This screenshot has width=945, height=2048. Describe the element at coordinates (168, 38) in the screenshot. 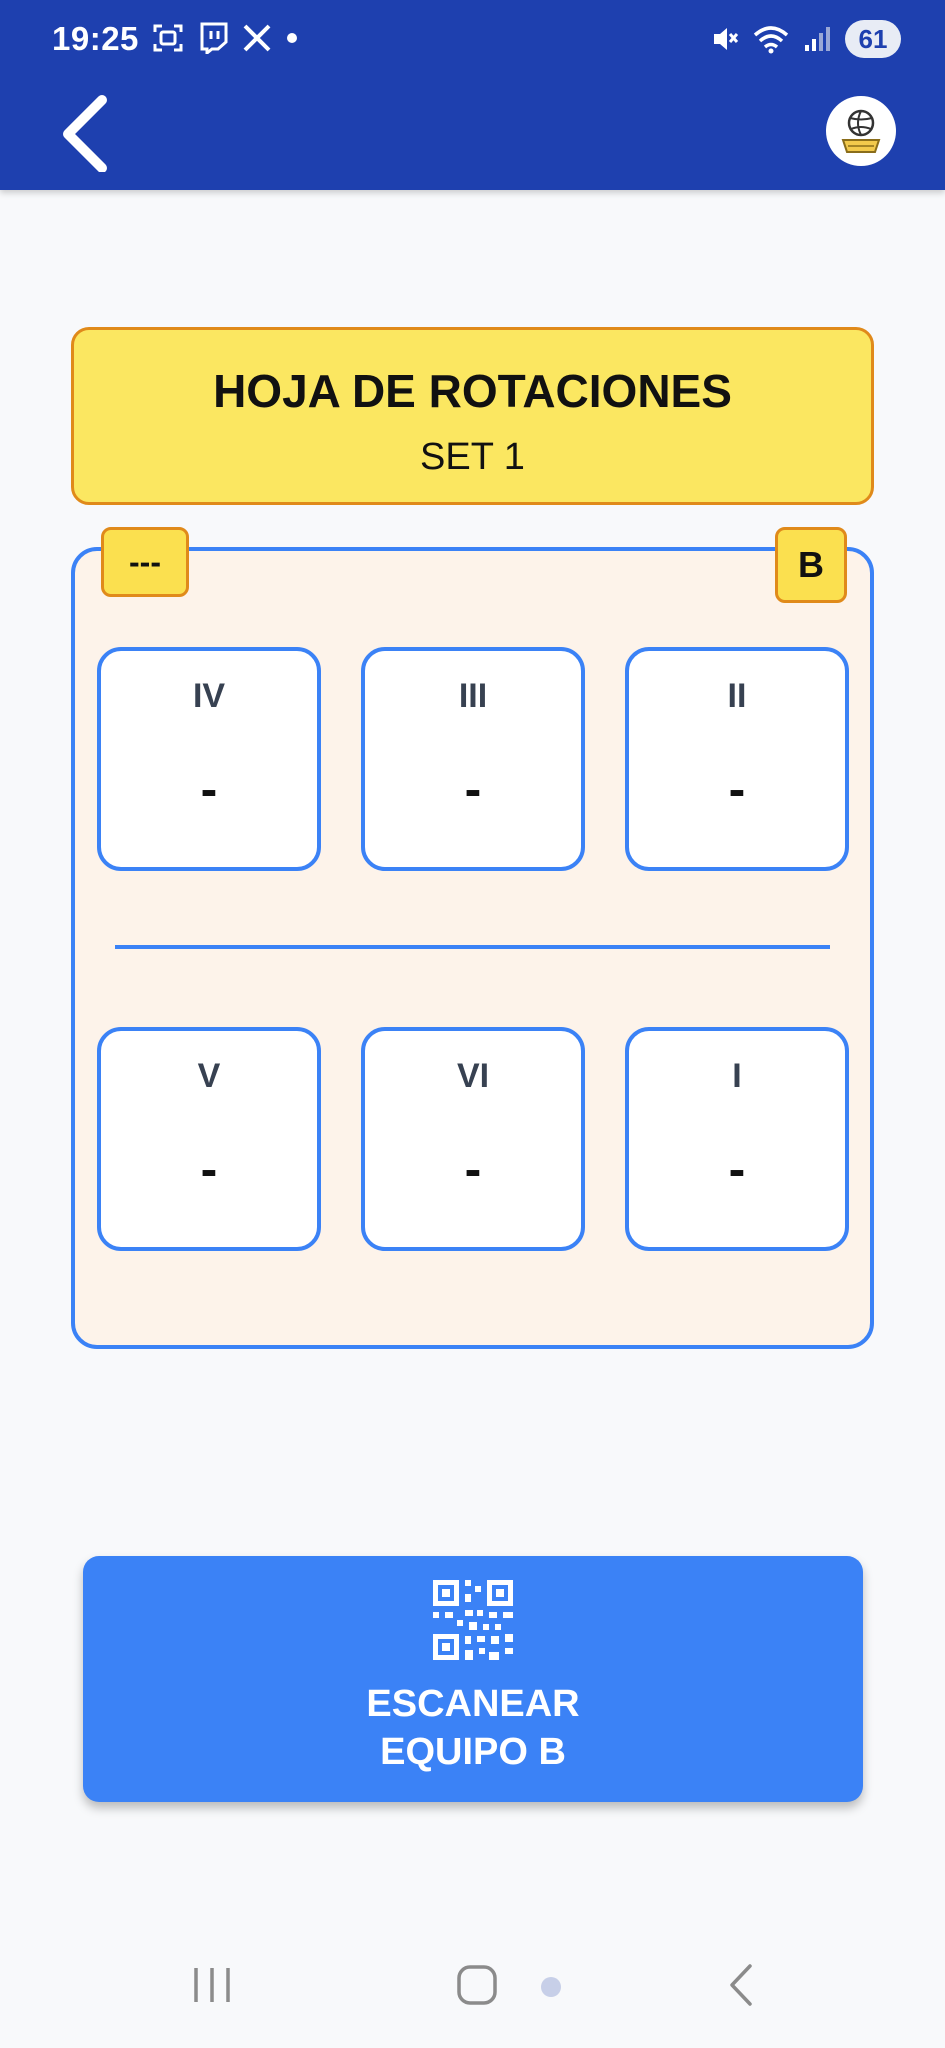

I see `screenshot-icon` at that location.